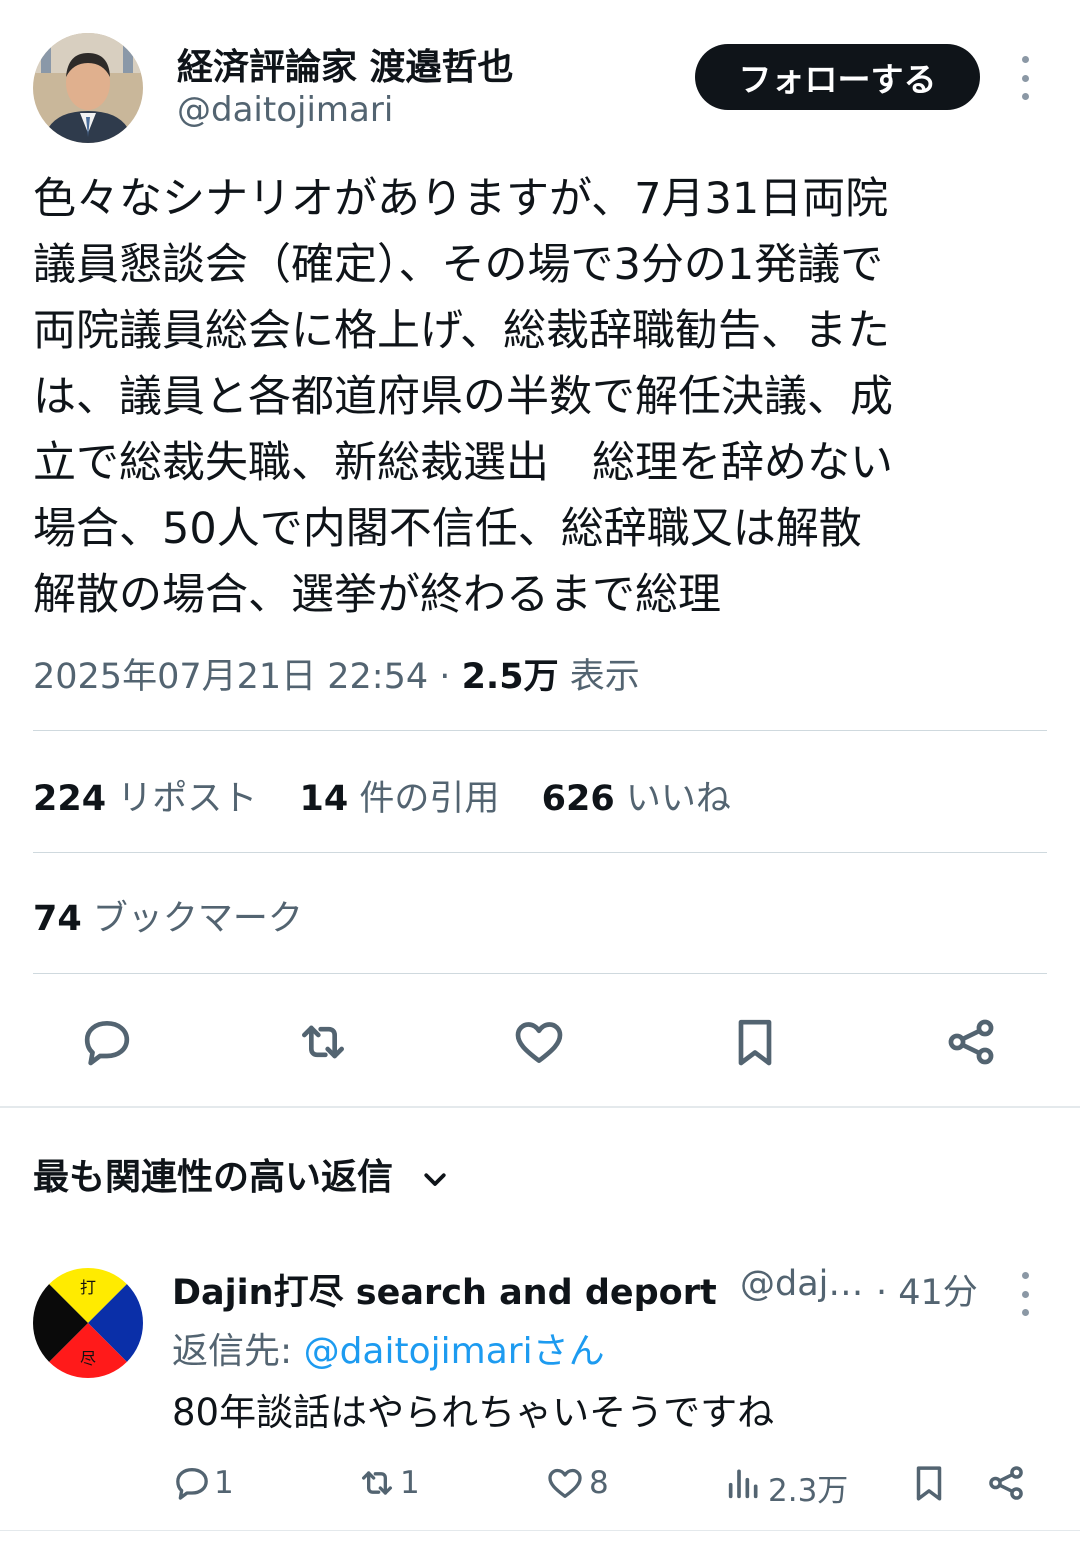 The image size is (1080, 1542). Describe the element at coordinates (454, 1351) in the screenshot. I see `reply-to-mention: @daitojimariさん` at that location.